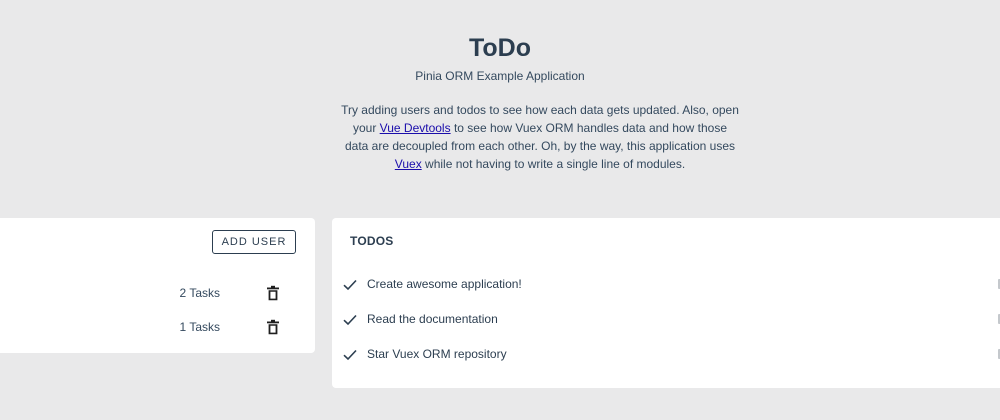 This screenshot has width=1000, height=420. Describe the element at coordinates (408, 164) in the screenshot. I see `vuex-link: Vuex` at that location.